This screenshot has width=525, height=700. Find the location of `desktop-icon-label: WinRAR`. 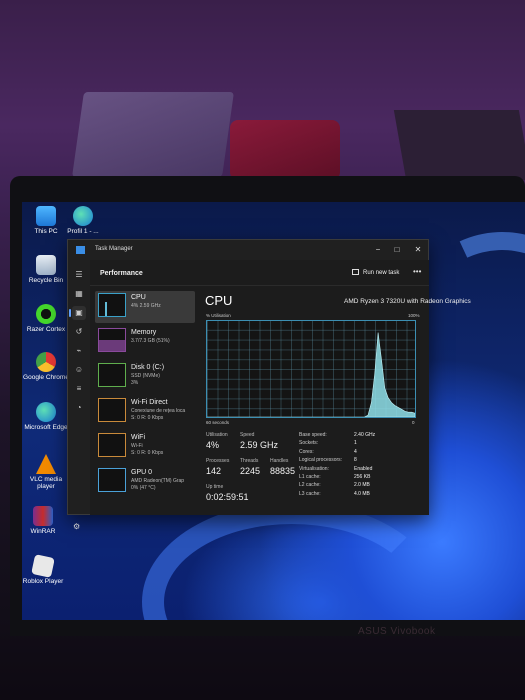

desktop-icon-label: WinRAR is located at coordinates (43, 531).